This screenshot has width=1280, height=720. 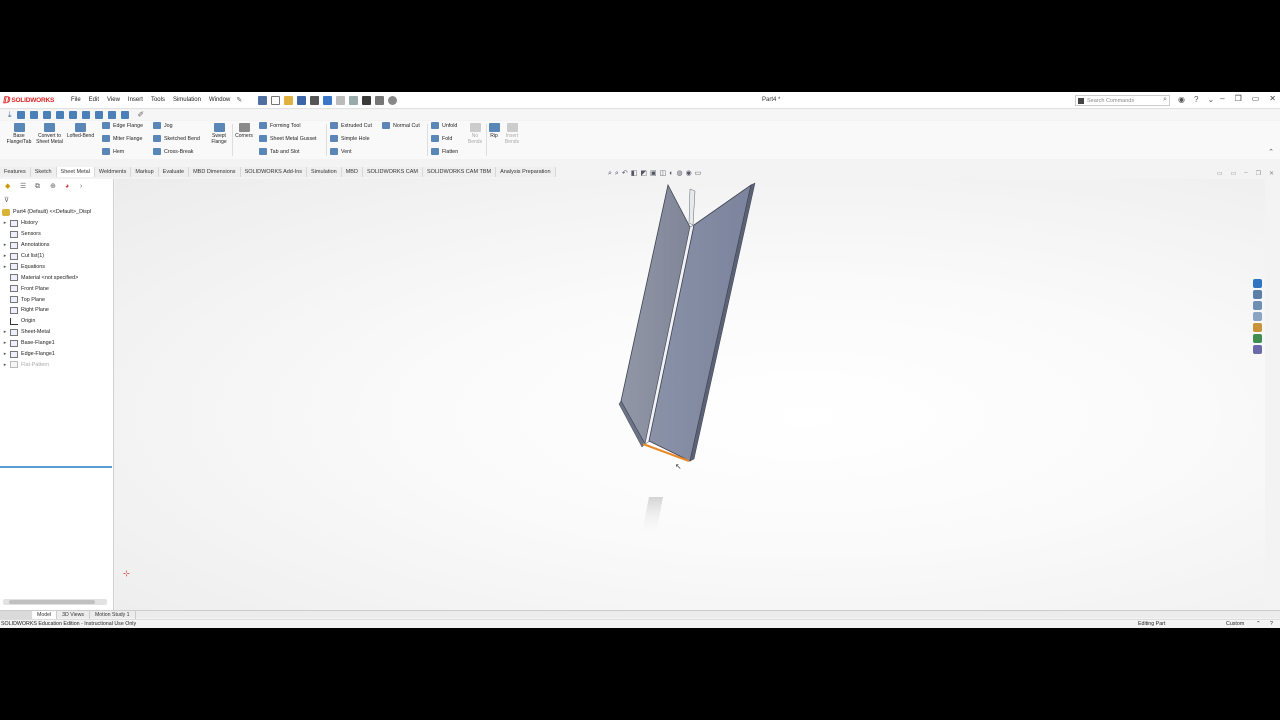 What do you see at coordinates (15, 172) in the screenshot?
I see `tab-features: Features` at bounding box center [15, 172].